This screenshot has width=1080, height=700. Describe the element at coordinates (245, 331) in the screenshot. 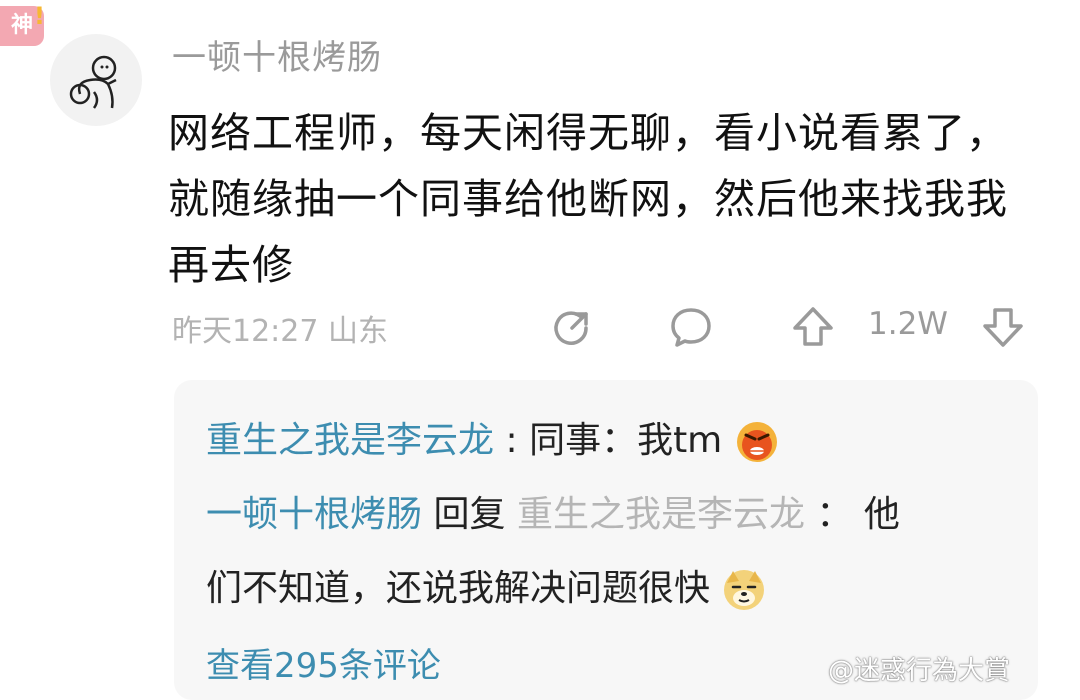

I see `post-time: 昨天12:27` at that location.